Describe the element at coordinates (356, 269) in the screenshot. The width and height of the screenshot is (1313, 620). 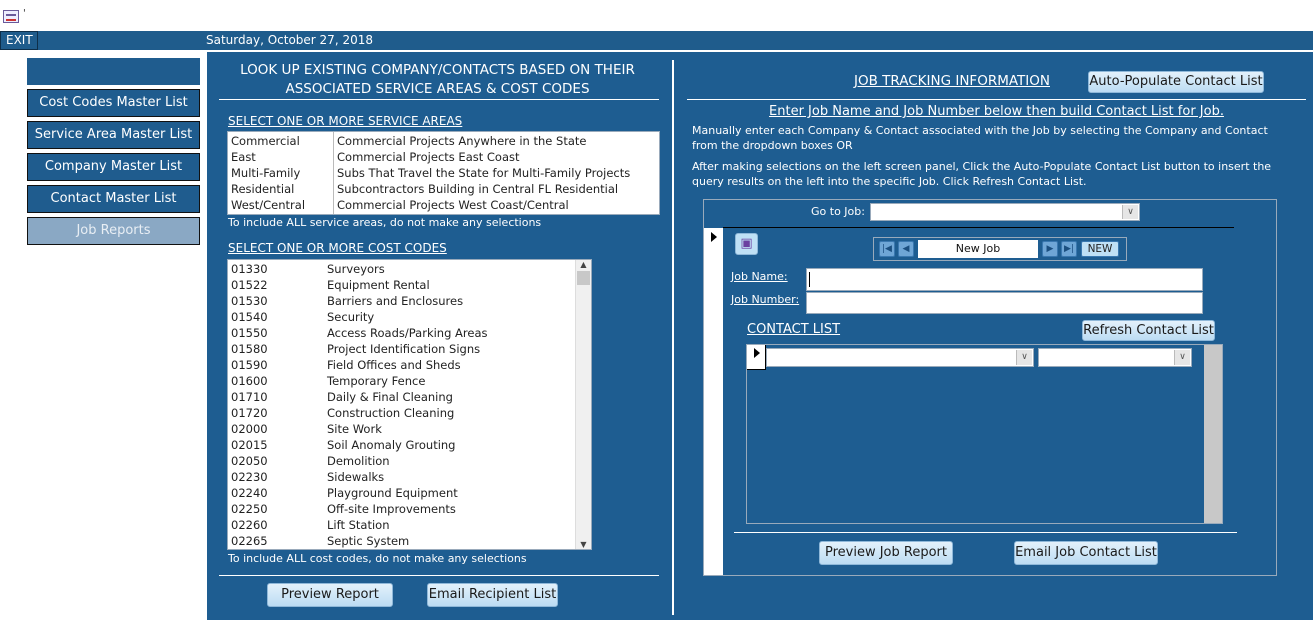
I see `item-description: Surveyors` at that location.